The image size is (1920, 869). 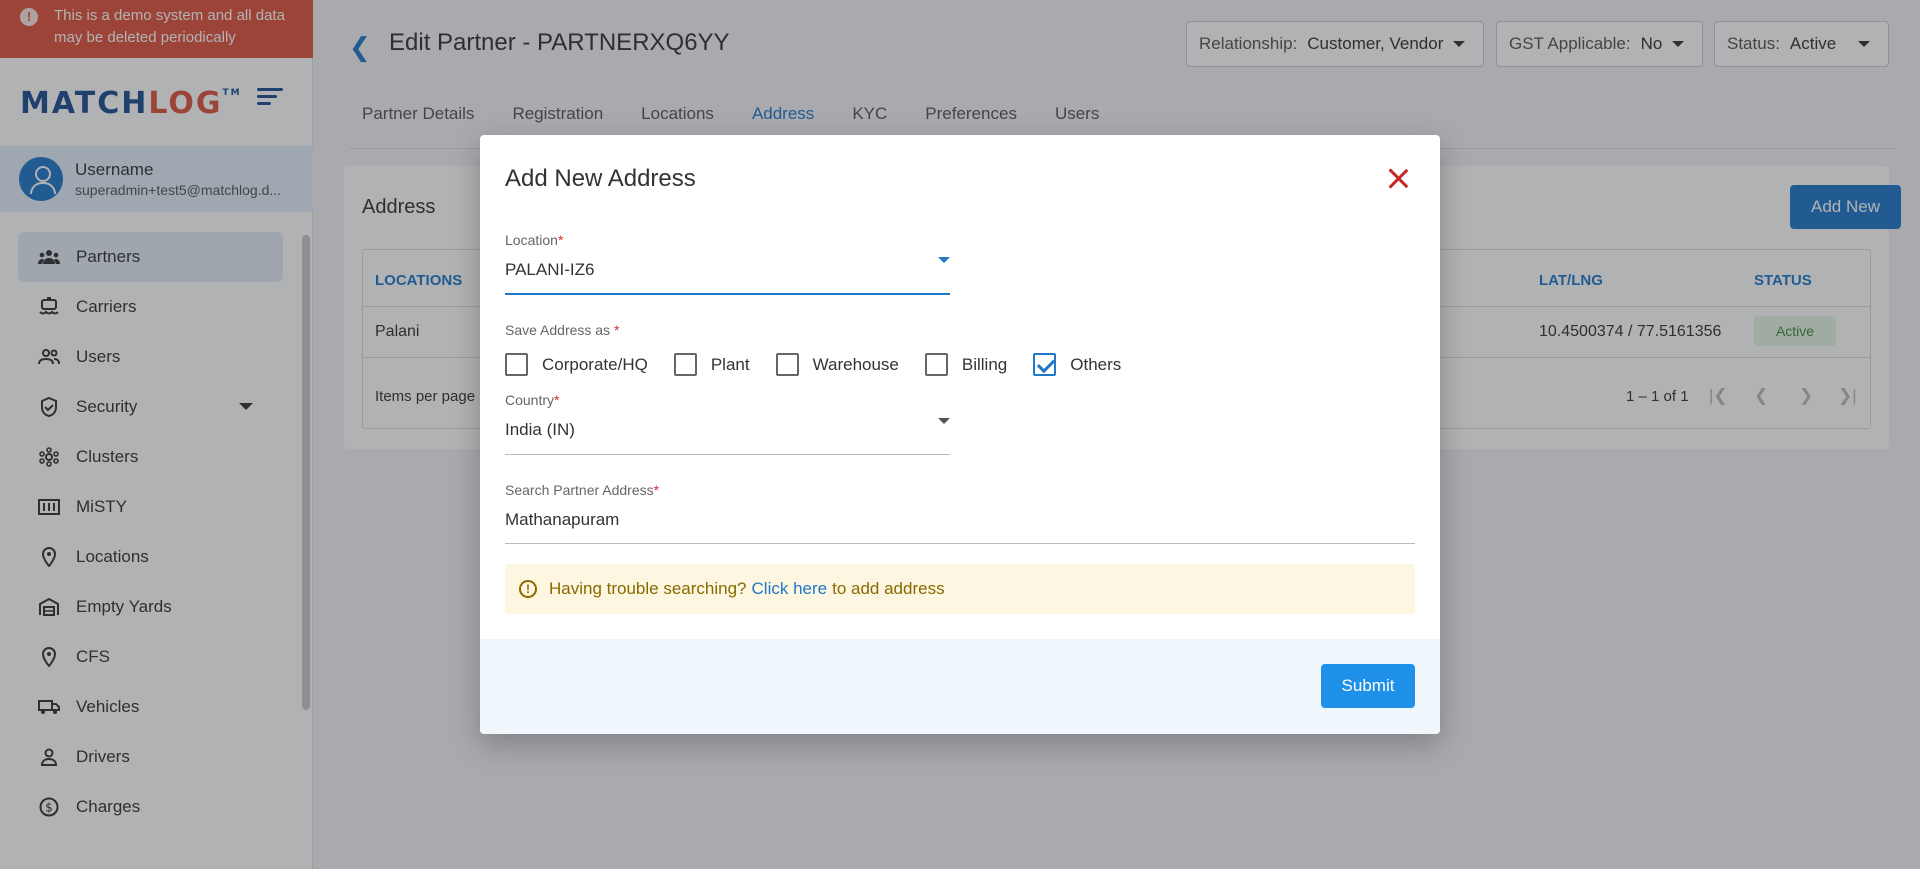 What do you see at coordinates (534, 240) in the screenshot?
I see `location-label: Location*` at bounding box center [534, 240].